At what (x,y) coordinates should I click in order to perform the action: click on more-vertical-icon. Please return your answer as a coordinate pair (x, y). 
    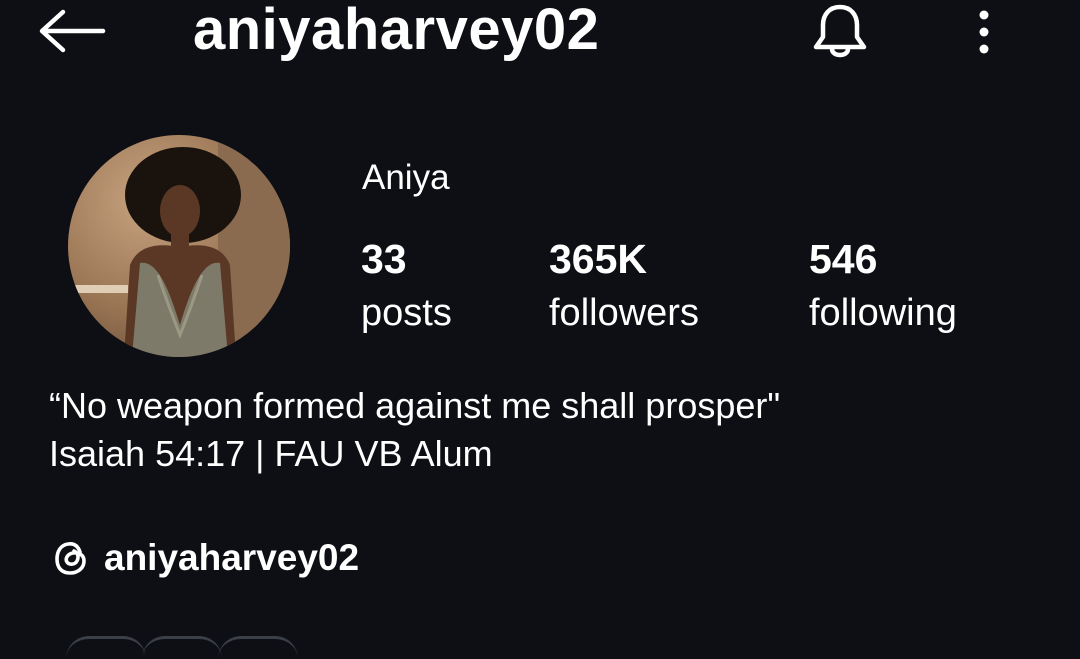
    Looking at the image, I should click on (984, 32).